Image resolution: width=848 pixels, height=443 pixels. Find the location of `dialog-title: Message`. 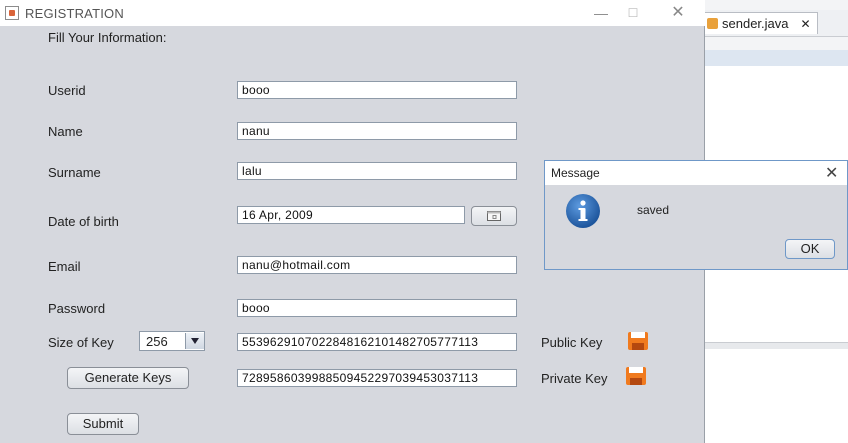

dialog-title: Message is located at coordinates (575, 173).